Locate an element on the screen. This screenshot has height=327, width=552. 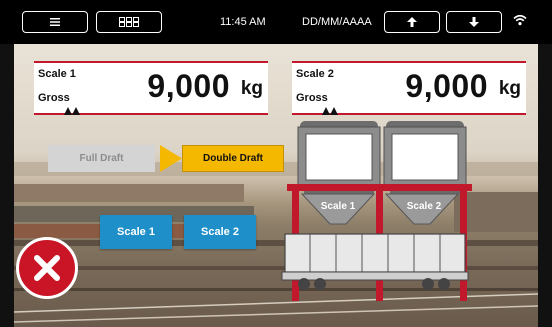
rail-car is located at coordinates (375, 261).